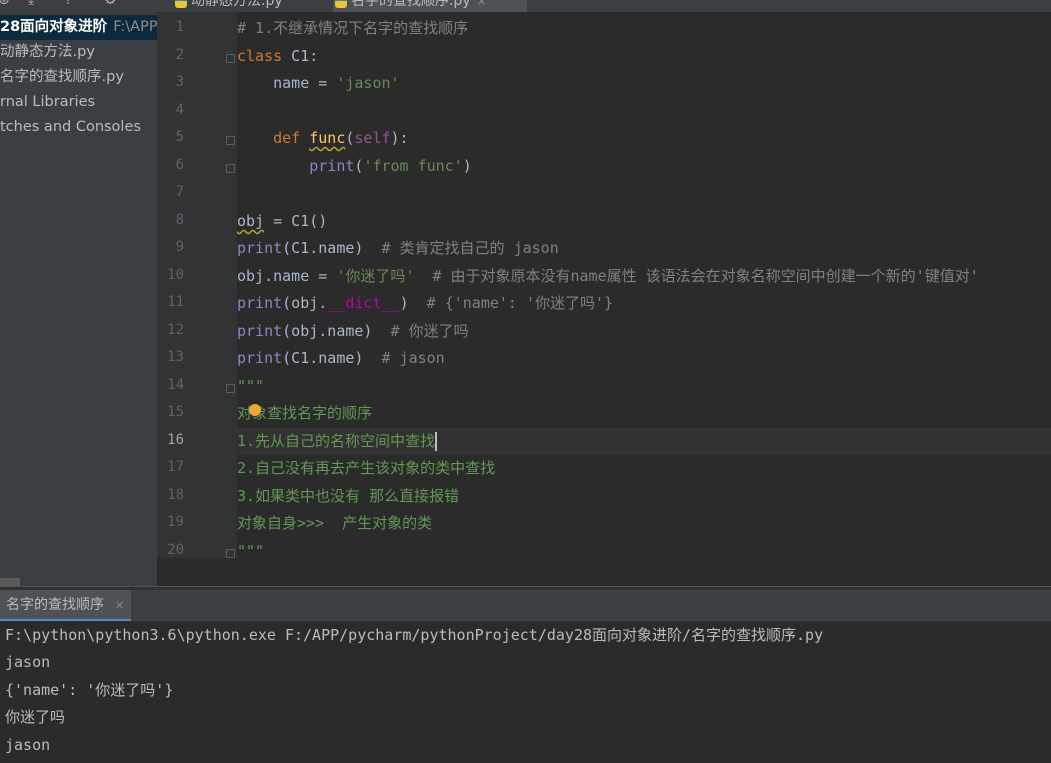 The height and width of the screenshot is (763, 1051). What do you see at coordinates (70, 127) in the screenshot?
I see `scratches-item: tches and Consoles` at bounding box center [70, 127].